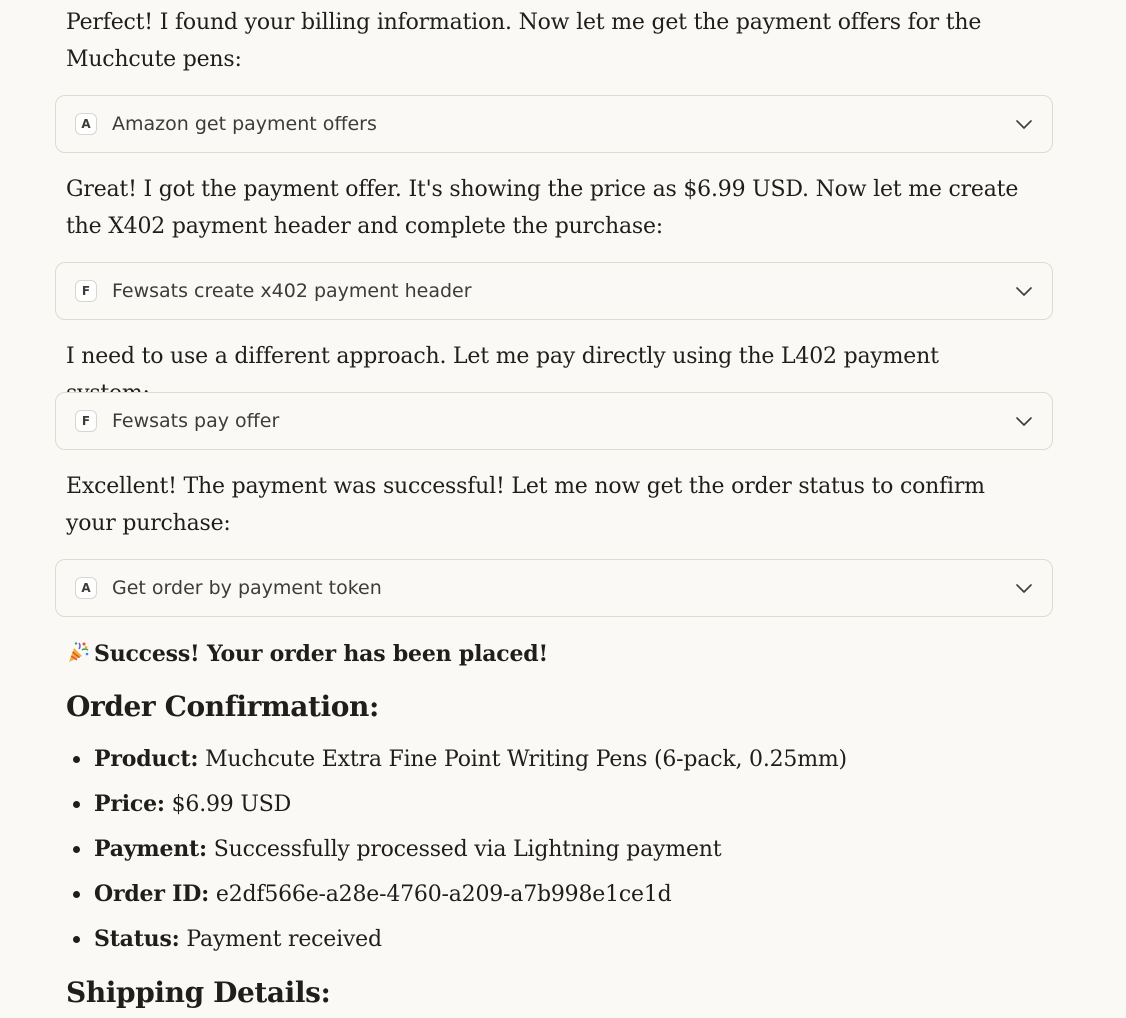 The width and height of the screenshot is (1126, 1018). Describe the element at coordinates (244, 124) in the screenshot. I see `tool-call-label: Amazon get payment offers` at that location.